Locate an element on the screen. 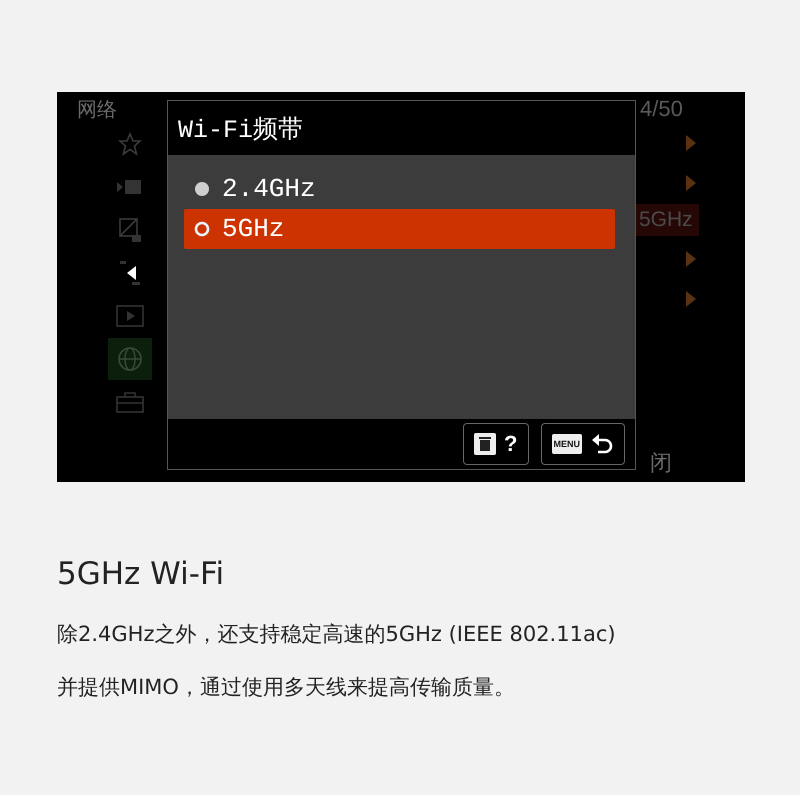 Image resolution: width=800 pixels, height=795 pixels. description-line: 并提供MIMO，通过使用多天线来提高传输质量。 is located at coordinates (286, 687).